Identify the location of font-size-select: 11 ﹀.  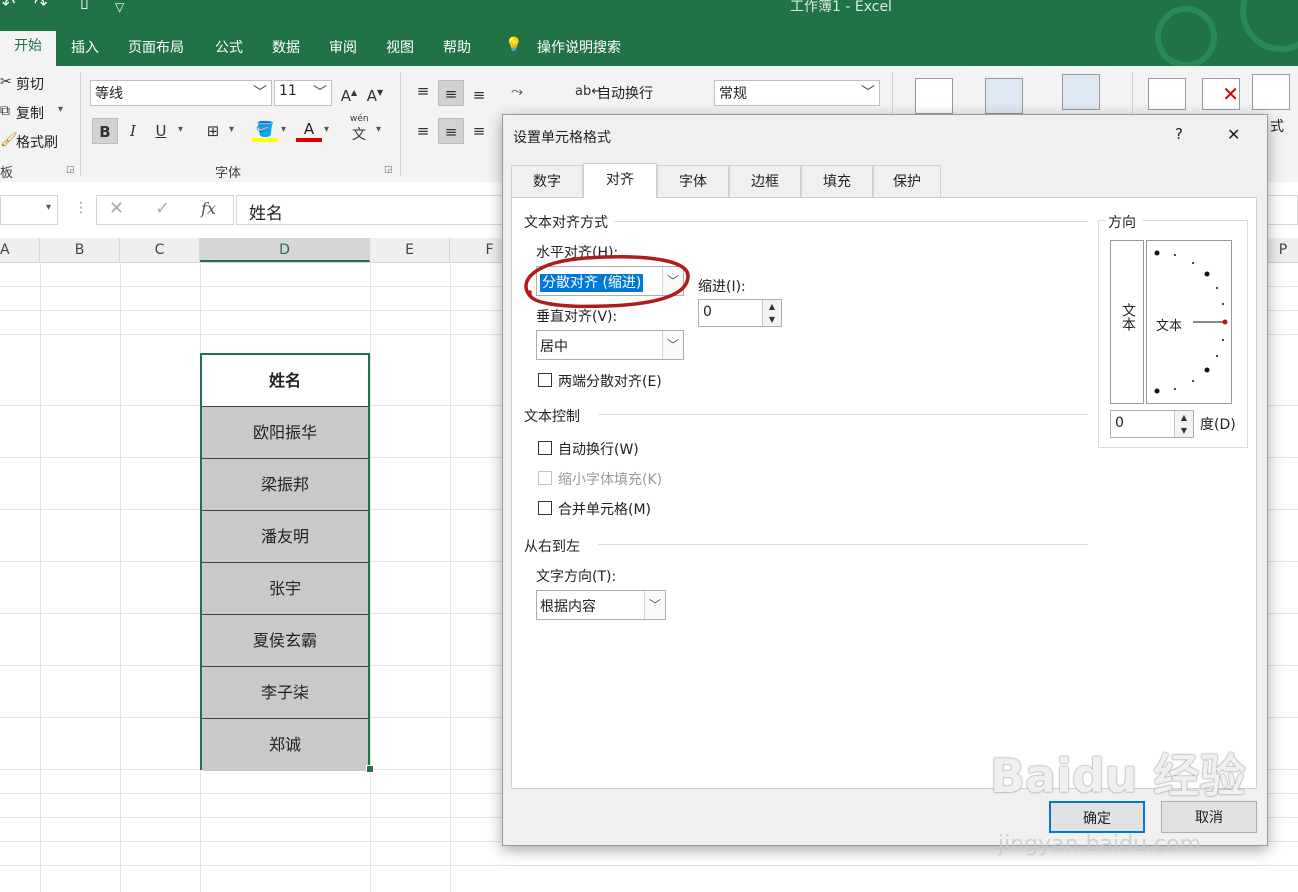
(303, 93).